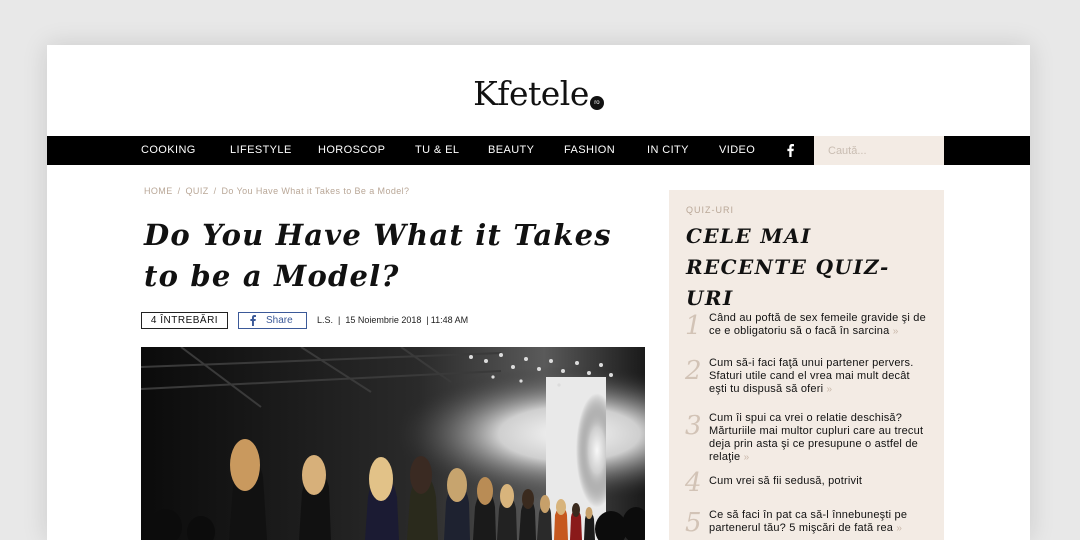 The width and height of the screenshot is (1080, 540). I want to click on quiz-title: Cum vrei să fii sedusă, potrivit, so click(786, 481).